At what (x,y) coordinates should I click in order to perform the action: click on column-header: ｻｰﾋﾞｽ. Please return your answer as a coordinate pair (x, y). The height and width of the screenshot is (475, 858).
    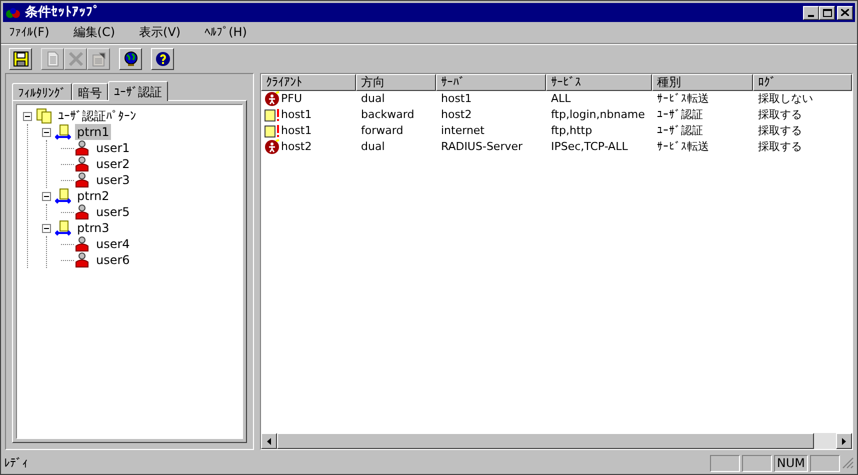
    Looking at the image, I should click on (599, 82).